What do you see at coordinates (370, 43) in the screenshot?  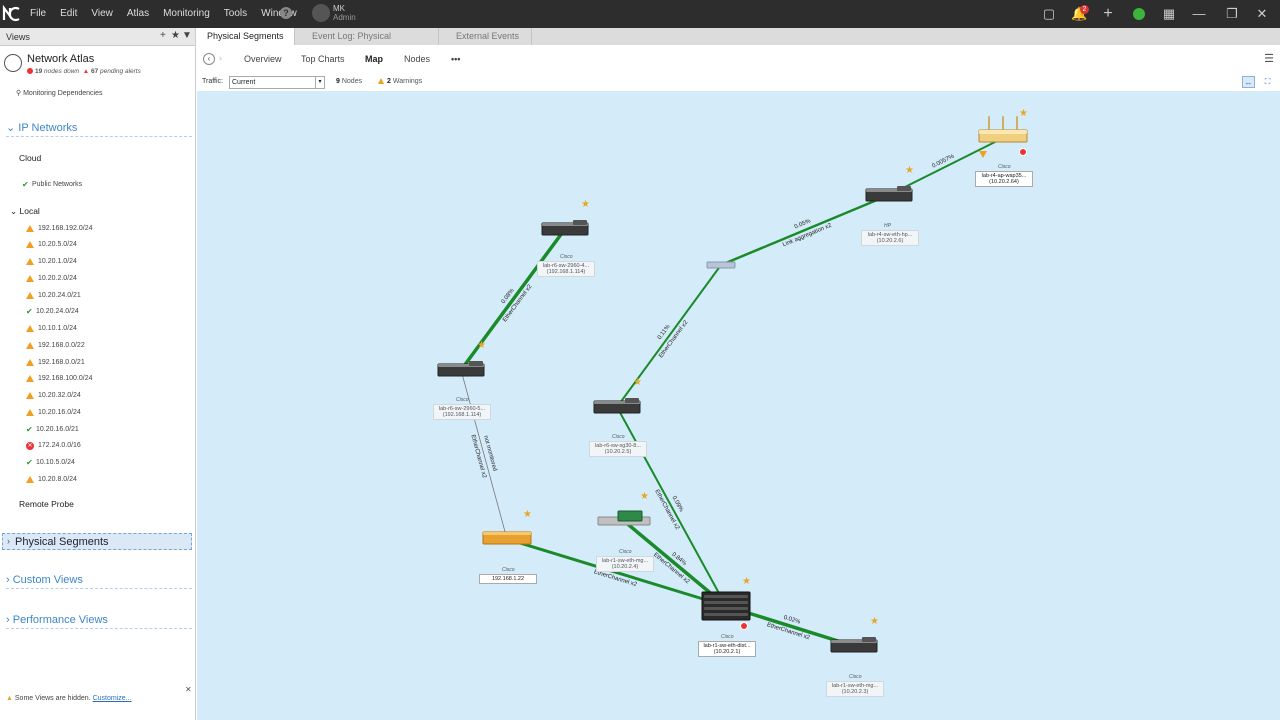 I see `tab-event-log: Event Log: Physical Segments` at bounding box center [370, 43].